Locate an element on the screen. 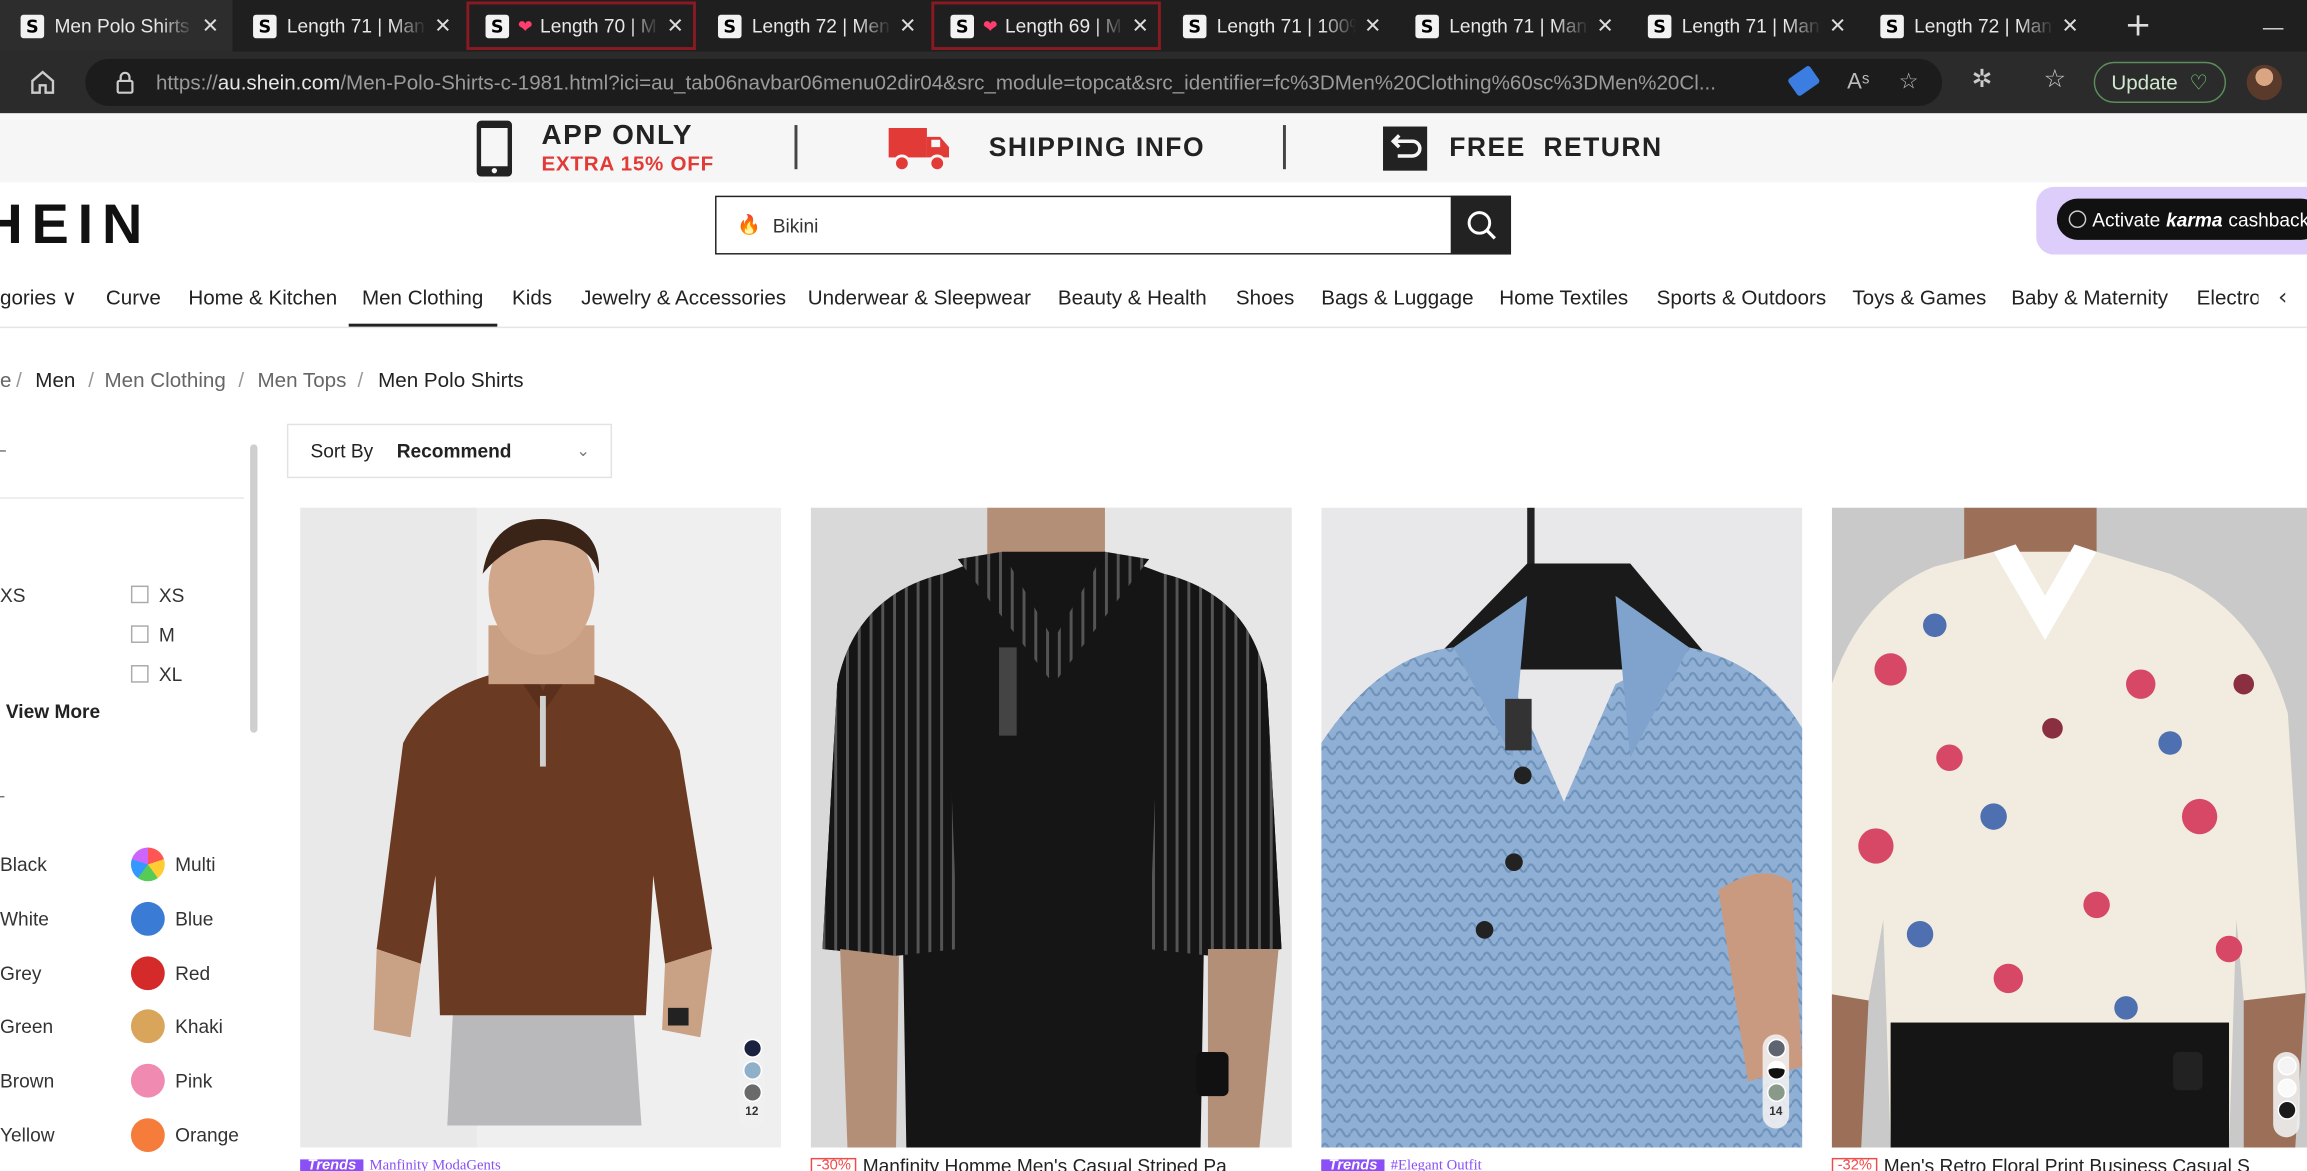  color-swatch-khaki is located at coordinates (147, 1026).